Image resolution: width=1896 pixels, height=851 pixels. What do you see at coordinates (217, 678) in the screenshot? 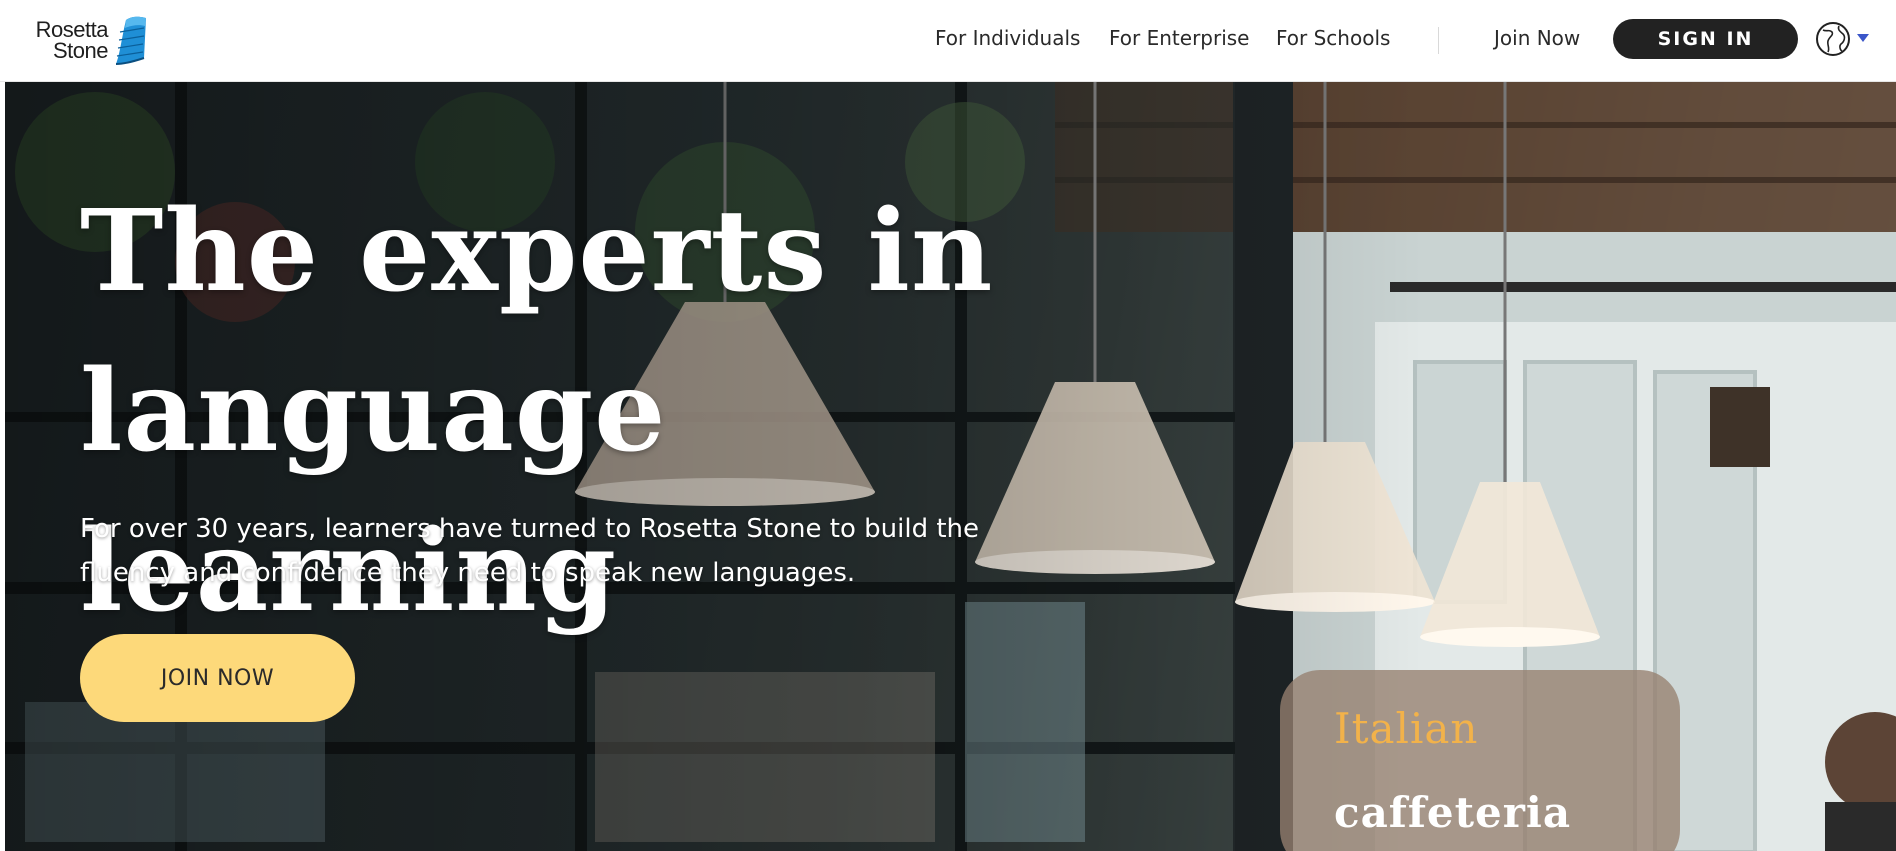
I see `join-now-button: JOIN NOW` at bounding box center [217, 678].